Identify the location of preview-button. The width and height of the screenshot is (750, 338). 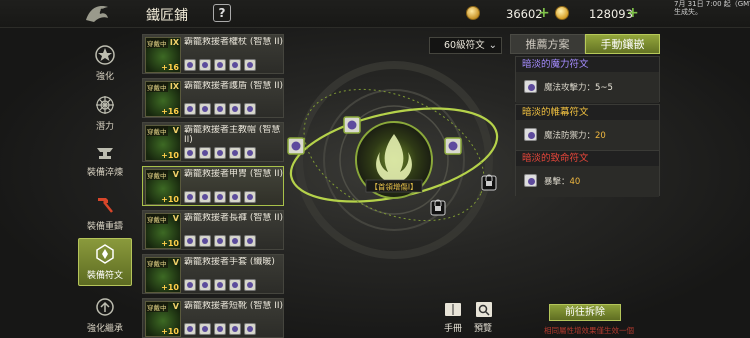
(485, 311).